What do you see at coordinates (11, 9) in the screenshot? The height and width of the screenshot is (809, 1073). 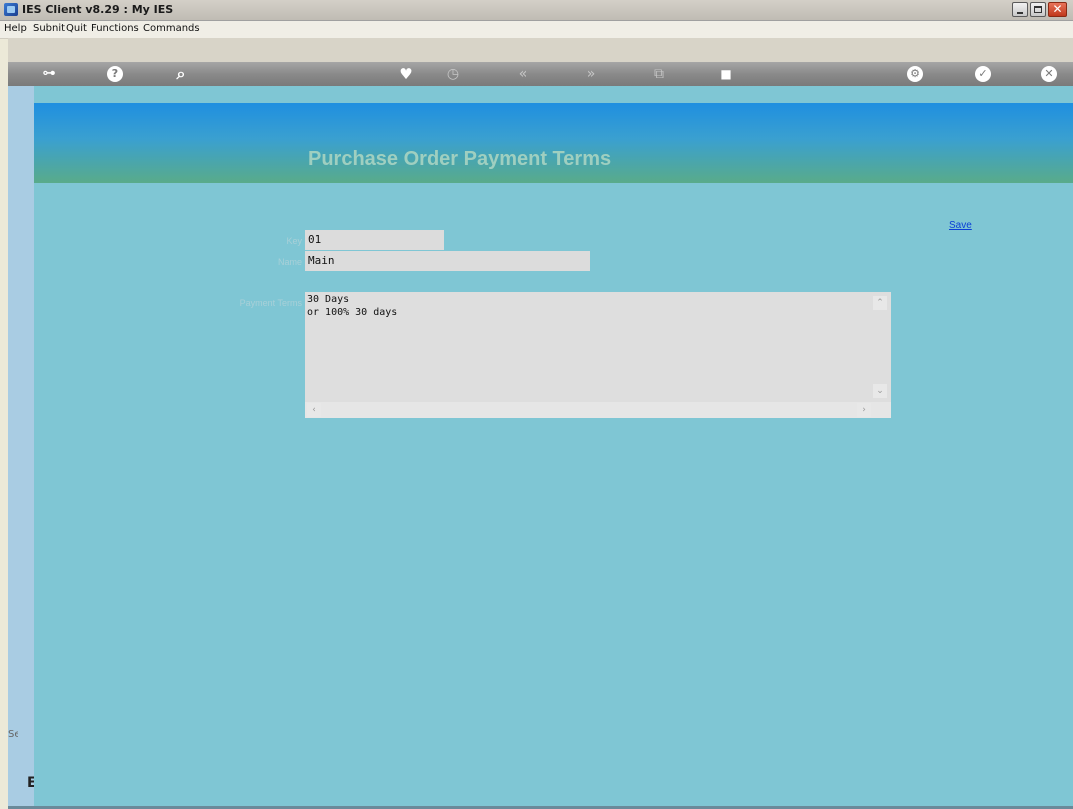 I see `app-icon` at bounding box center [11, 9].